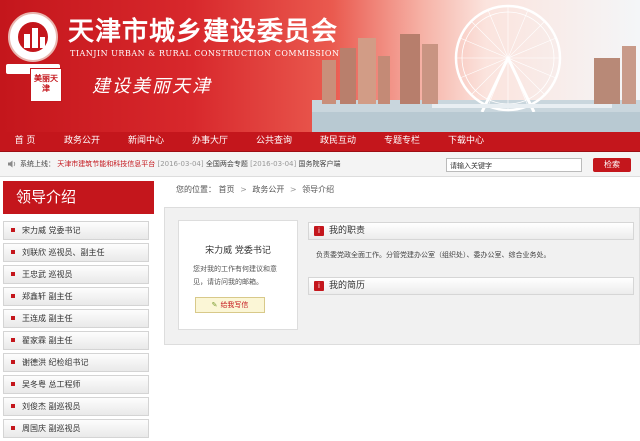 The image size is (640, 441). I want to click on write-letter-label: 给我写信, so click(234, 305).